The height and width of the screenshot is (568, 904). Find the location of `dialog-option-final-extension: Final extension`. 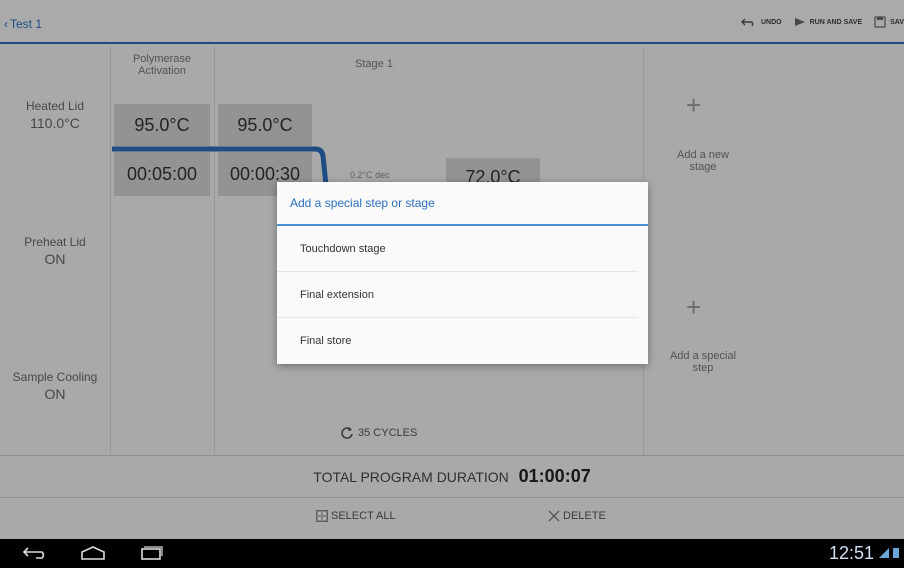

dialog-option-final-extension: Final extension is located at coordinates (457, 295).